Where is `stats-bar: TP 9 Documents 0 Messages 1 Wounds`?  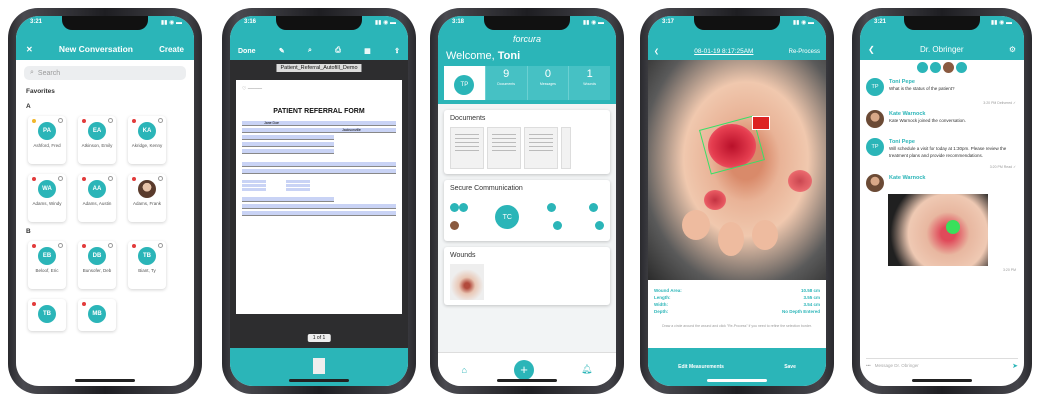 stats-bar: TP 9 Documents 0 Messages 1 Wounds is located at coordinates (527, 83).